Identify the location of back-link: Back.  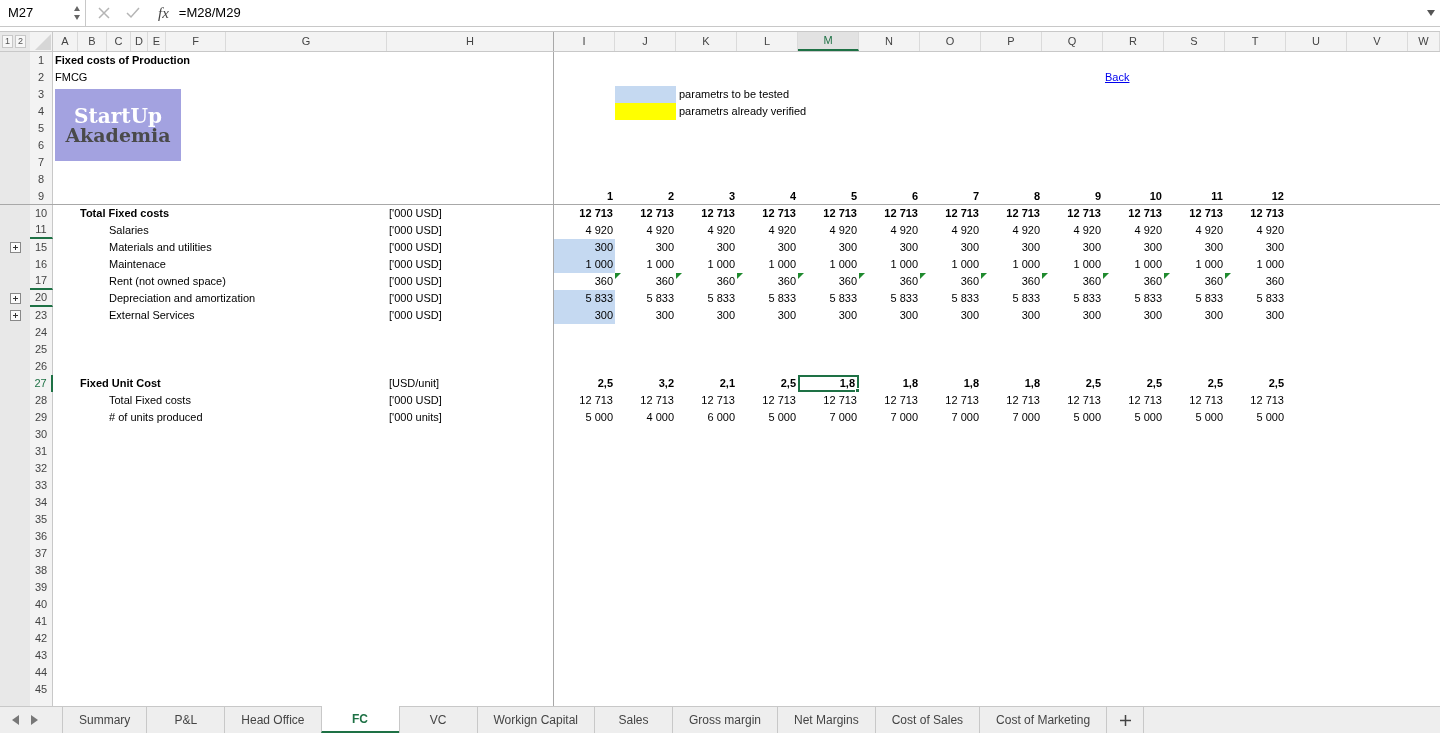
(1117, 77).